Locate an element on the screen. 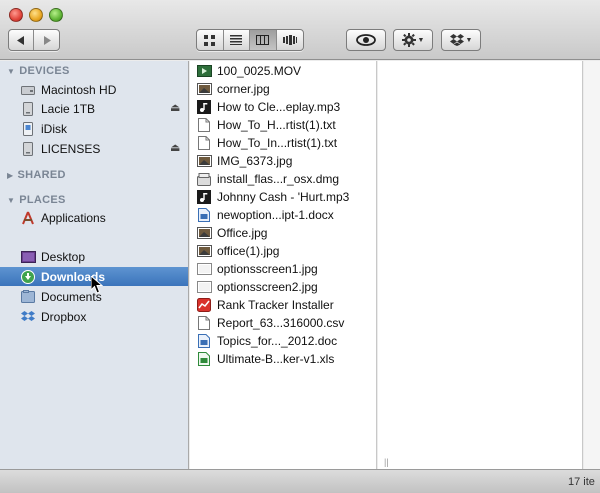  file-row: Report_63...316000.csv is located at coordinates (283, 323).